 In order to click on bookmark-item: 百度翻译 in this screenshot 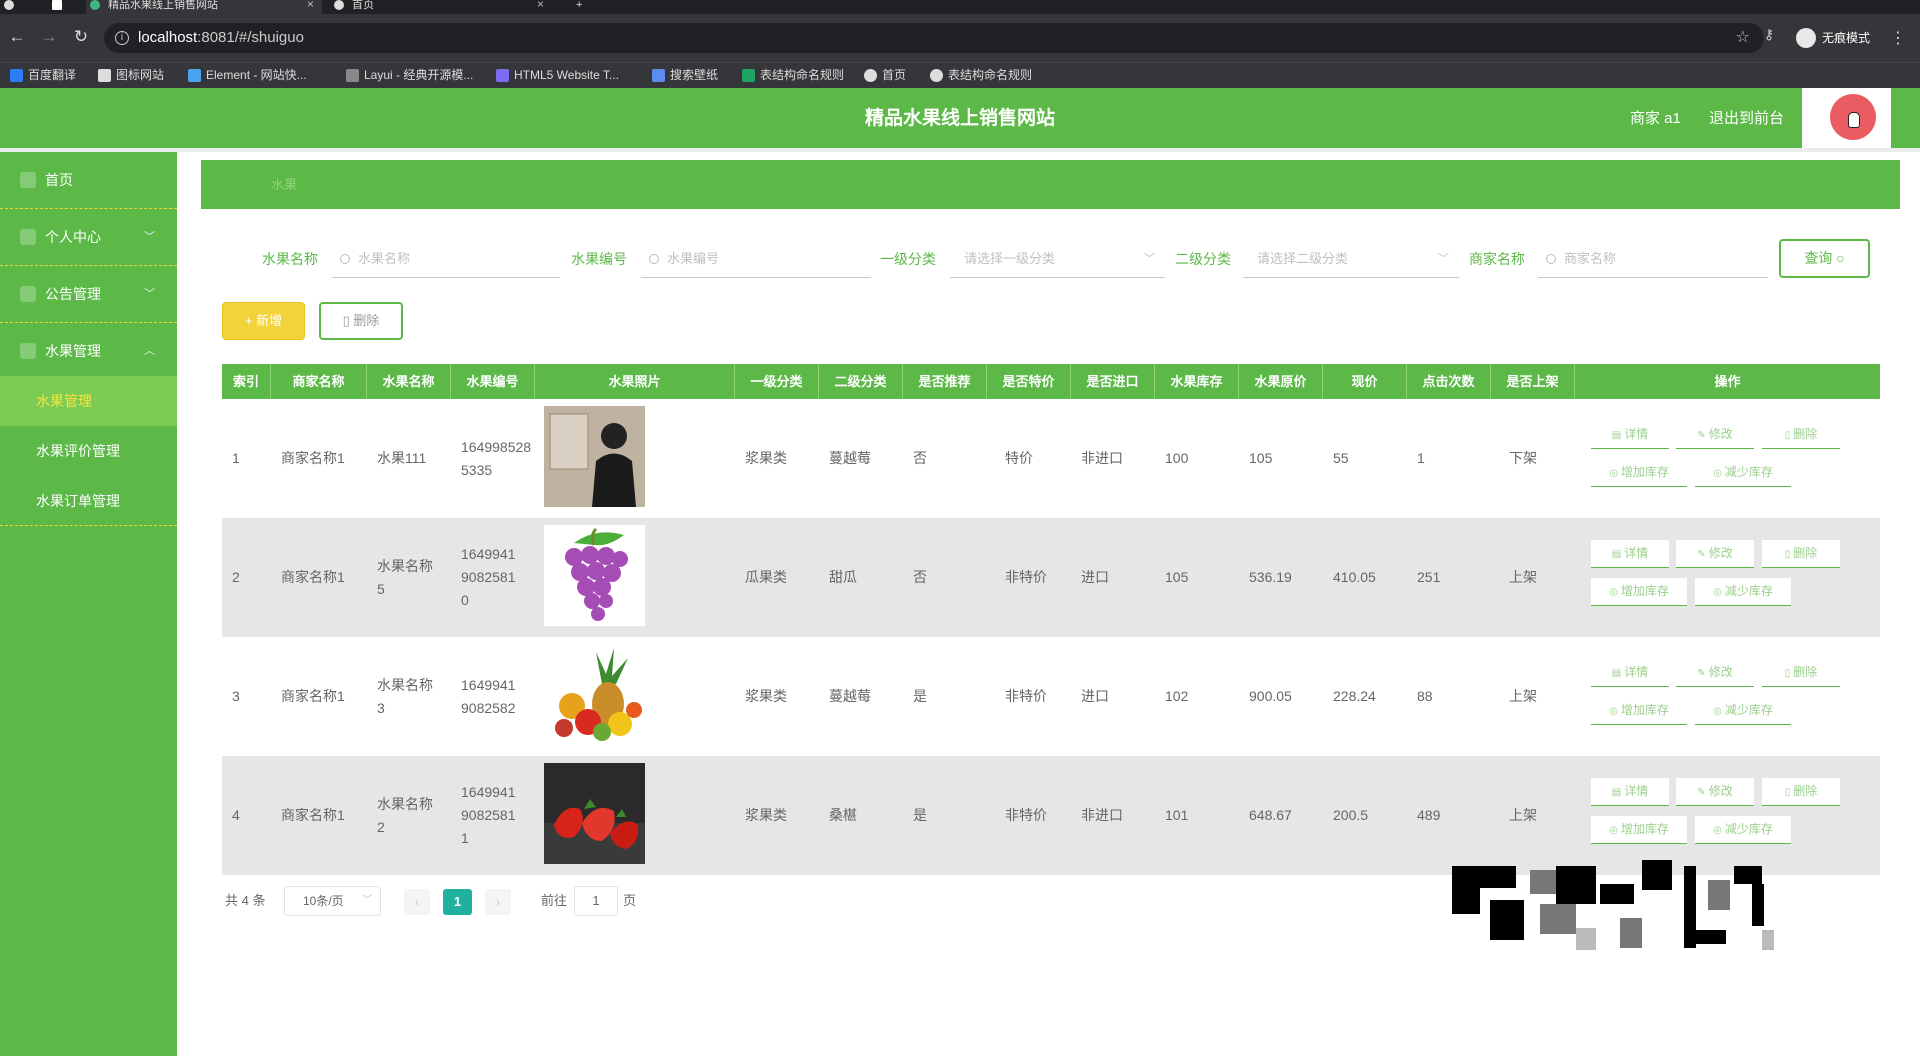, I will do `click(43, 75)`.